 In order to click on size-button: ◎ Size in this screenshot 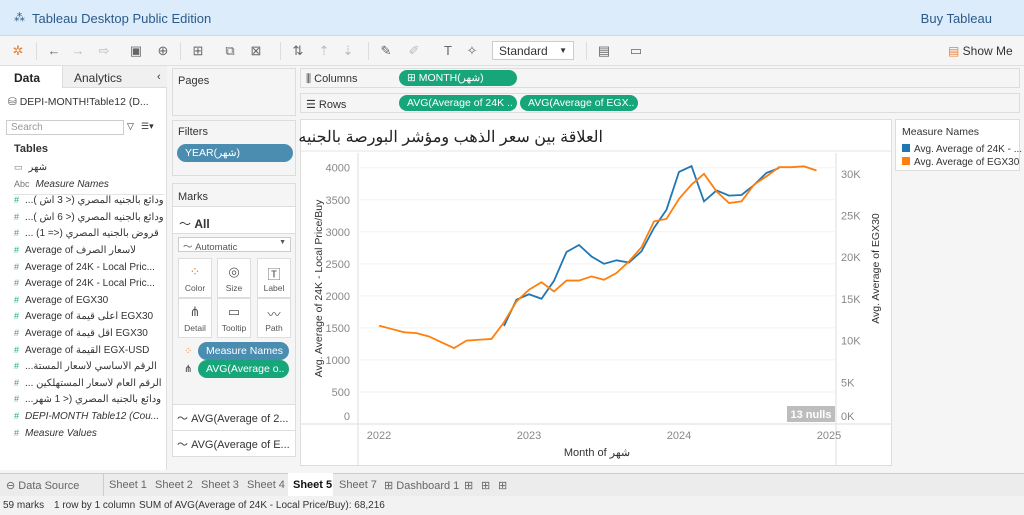, I will do `click(234, 278)`.